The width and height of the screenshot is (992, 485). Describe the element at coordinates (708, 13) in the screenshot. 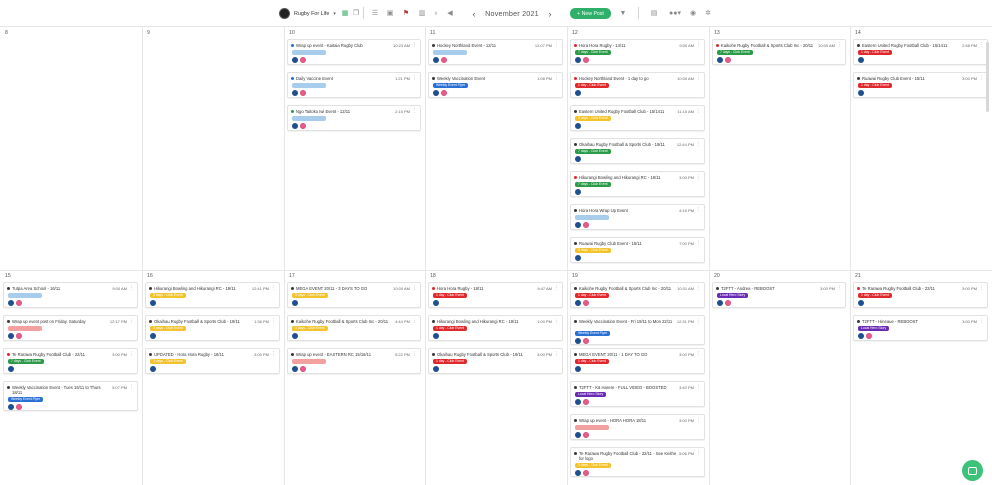

I see `settings-icon: ✲` at that location.